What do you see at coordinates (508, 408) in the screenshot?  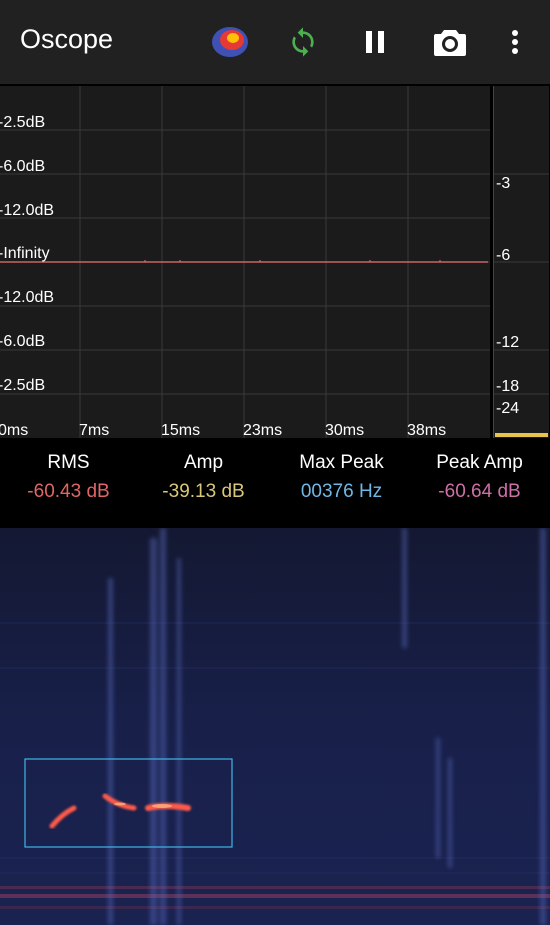 I see `meter-label: -24` at bounding box center [508, 408].